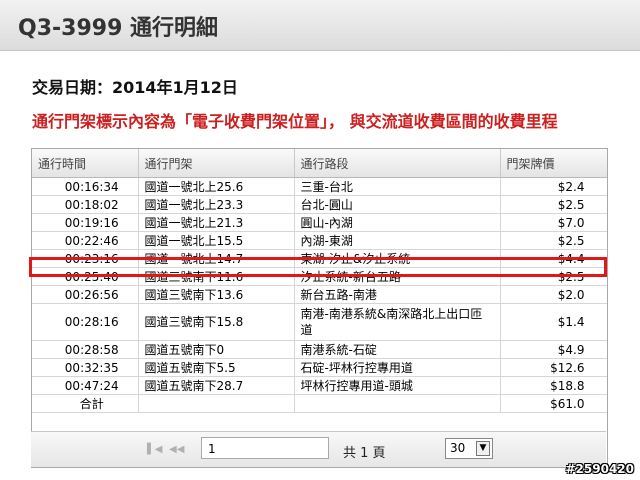 The width and height of the screenshot is (640, 480). I want to click on cell-gantry: 國道一號北上25.6, so click(216, 186).